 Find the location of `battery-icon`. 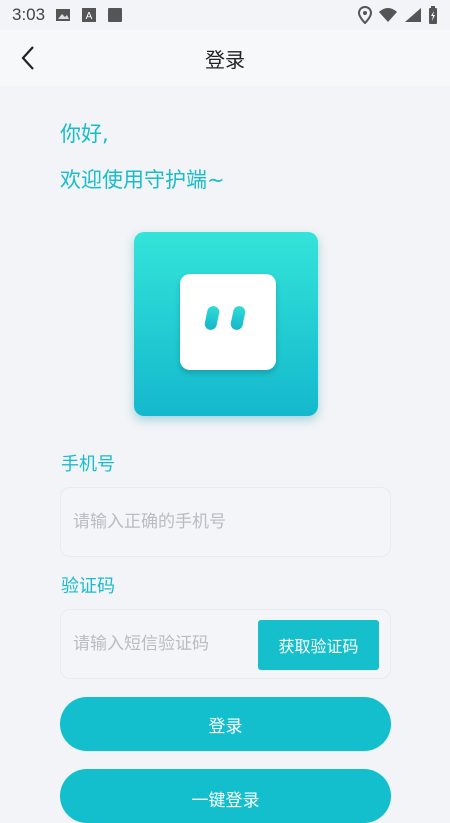

battery-icon is located at coordinates (433, 15).